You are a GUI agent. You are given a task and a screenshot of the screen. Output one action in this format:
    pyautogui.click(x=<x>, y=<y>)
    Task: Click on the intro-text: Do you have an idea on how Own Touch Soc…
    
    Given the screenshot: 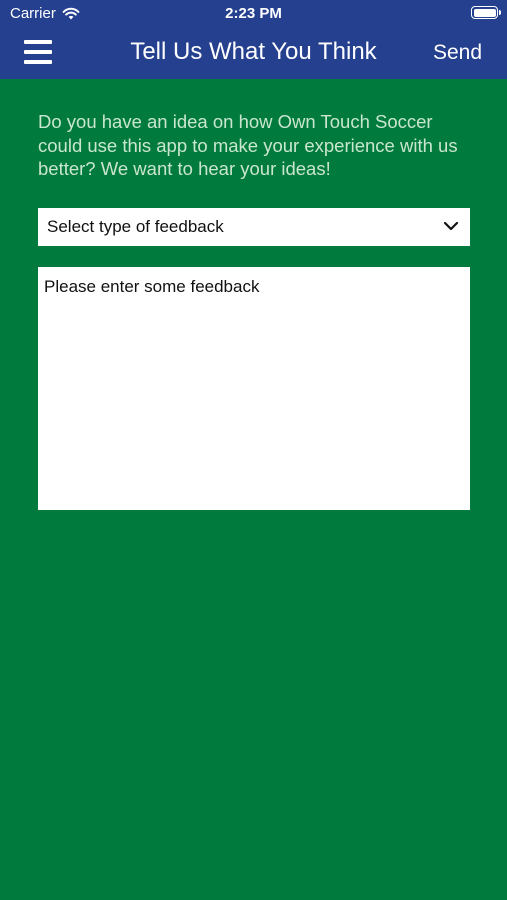 What is the action you would take?
    pyautogui.click(x=248, y=145)
    